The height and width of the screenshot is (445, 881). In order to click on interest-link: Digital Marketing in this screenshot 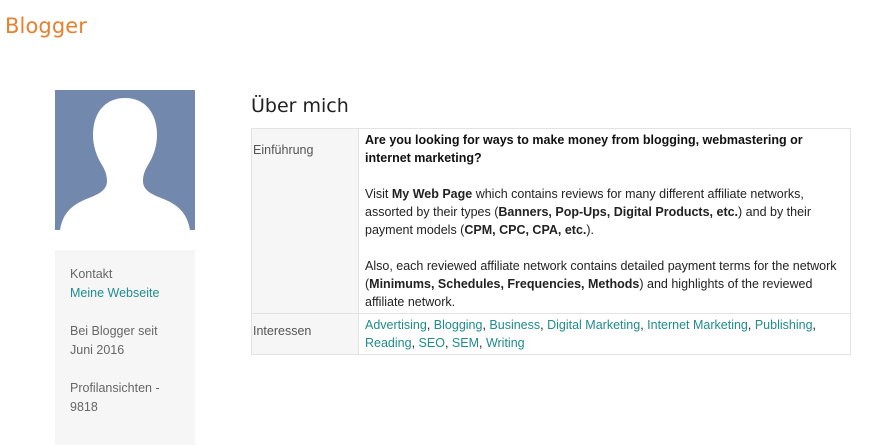, I will do `click(593, 325)`.